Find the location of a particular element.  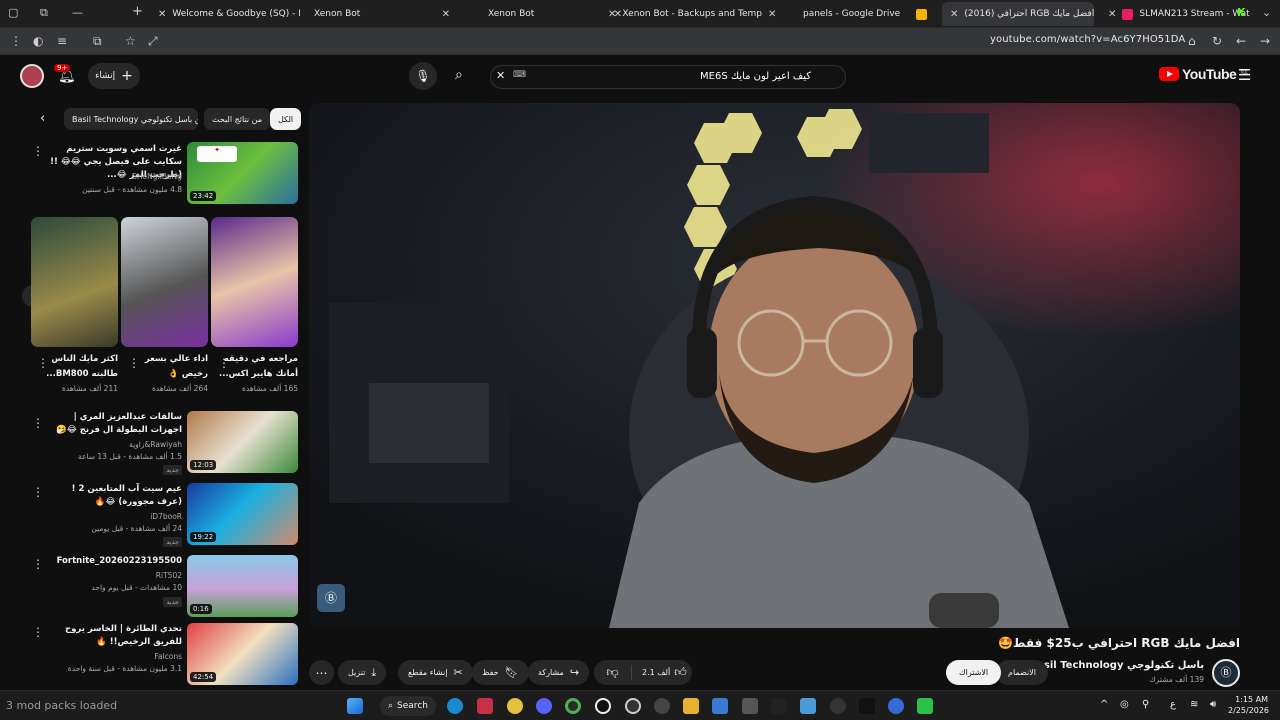

hamburger-menu-icon: ☰ is located at coordinates (1244, 75).